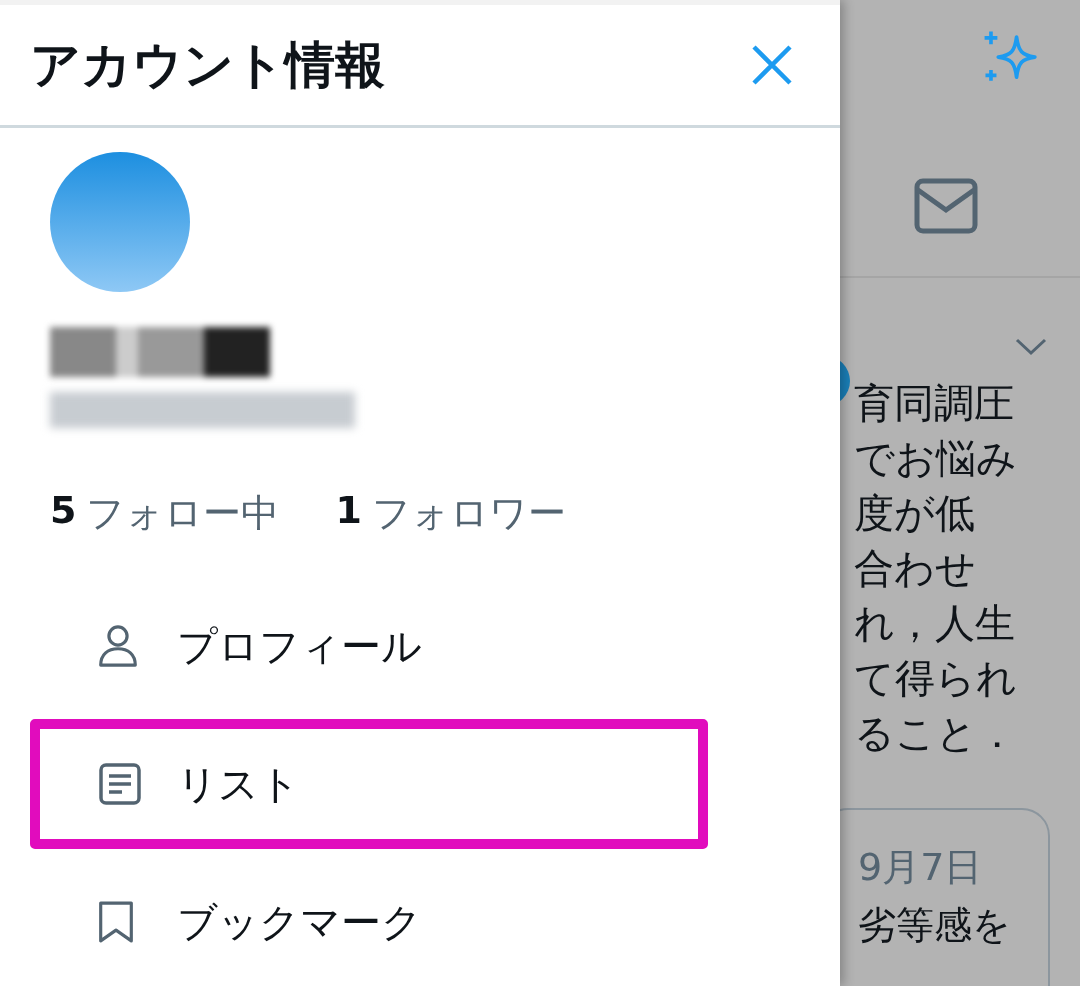 The image size is (1080, 986). What do you see at coordinates (935, 678) in the screenshot?
I see `tweet-text-line: て得られ` at bounding box center [935, 678].